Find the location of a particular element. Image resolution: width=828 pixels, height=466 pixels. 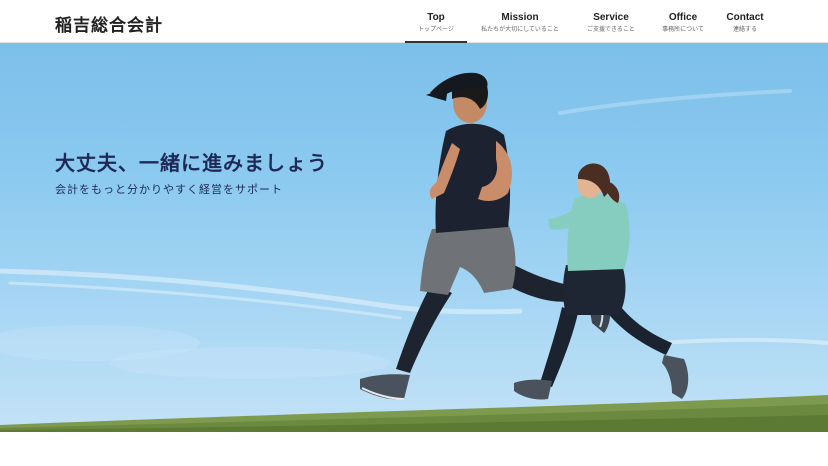

nav-item-mission: Mission 私たちが大切にしていること is located at coordinates (520, 21).